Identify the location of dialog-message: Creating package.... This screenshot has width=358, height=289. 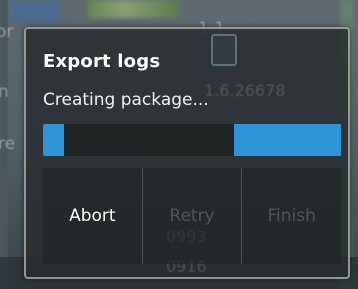
(126, 100).